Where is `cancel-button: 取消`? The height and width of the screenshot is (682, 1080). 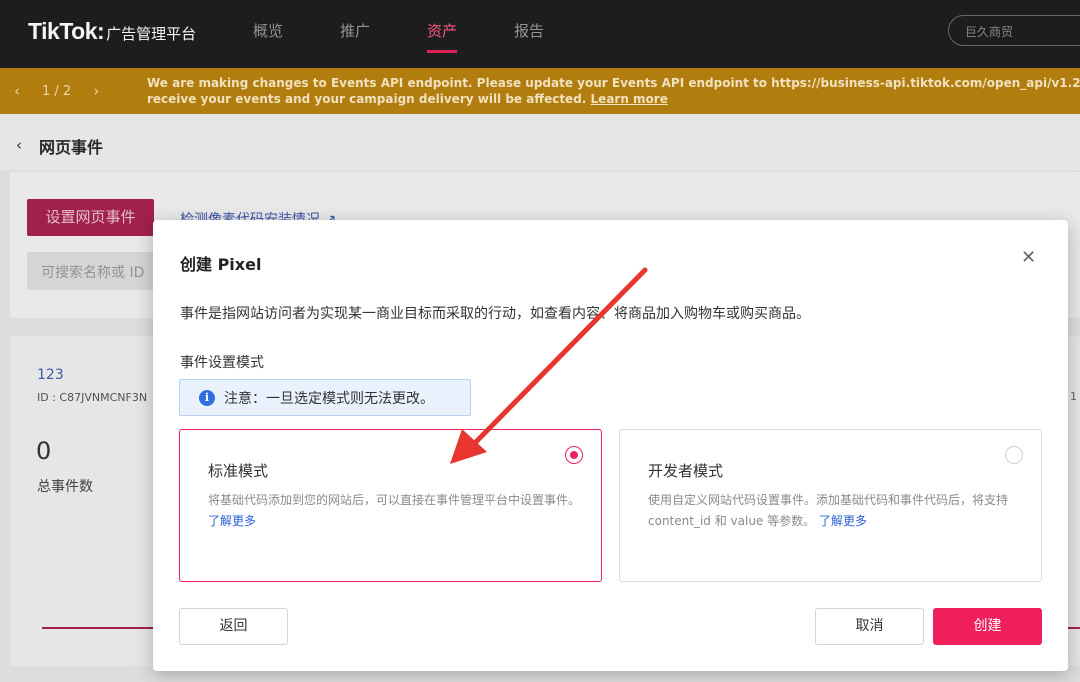
cancel-button: 取消 is located at coordinates (869, 626).